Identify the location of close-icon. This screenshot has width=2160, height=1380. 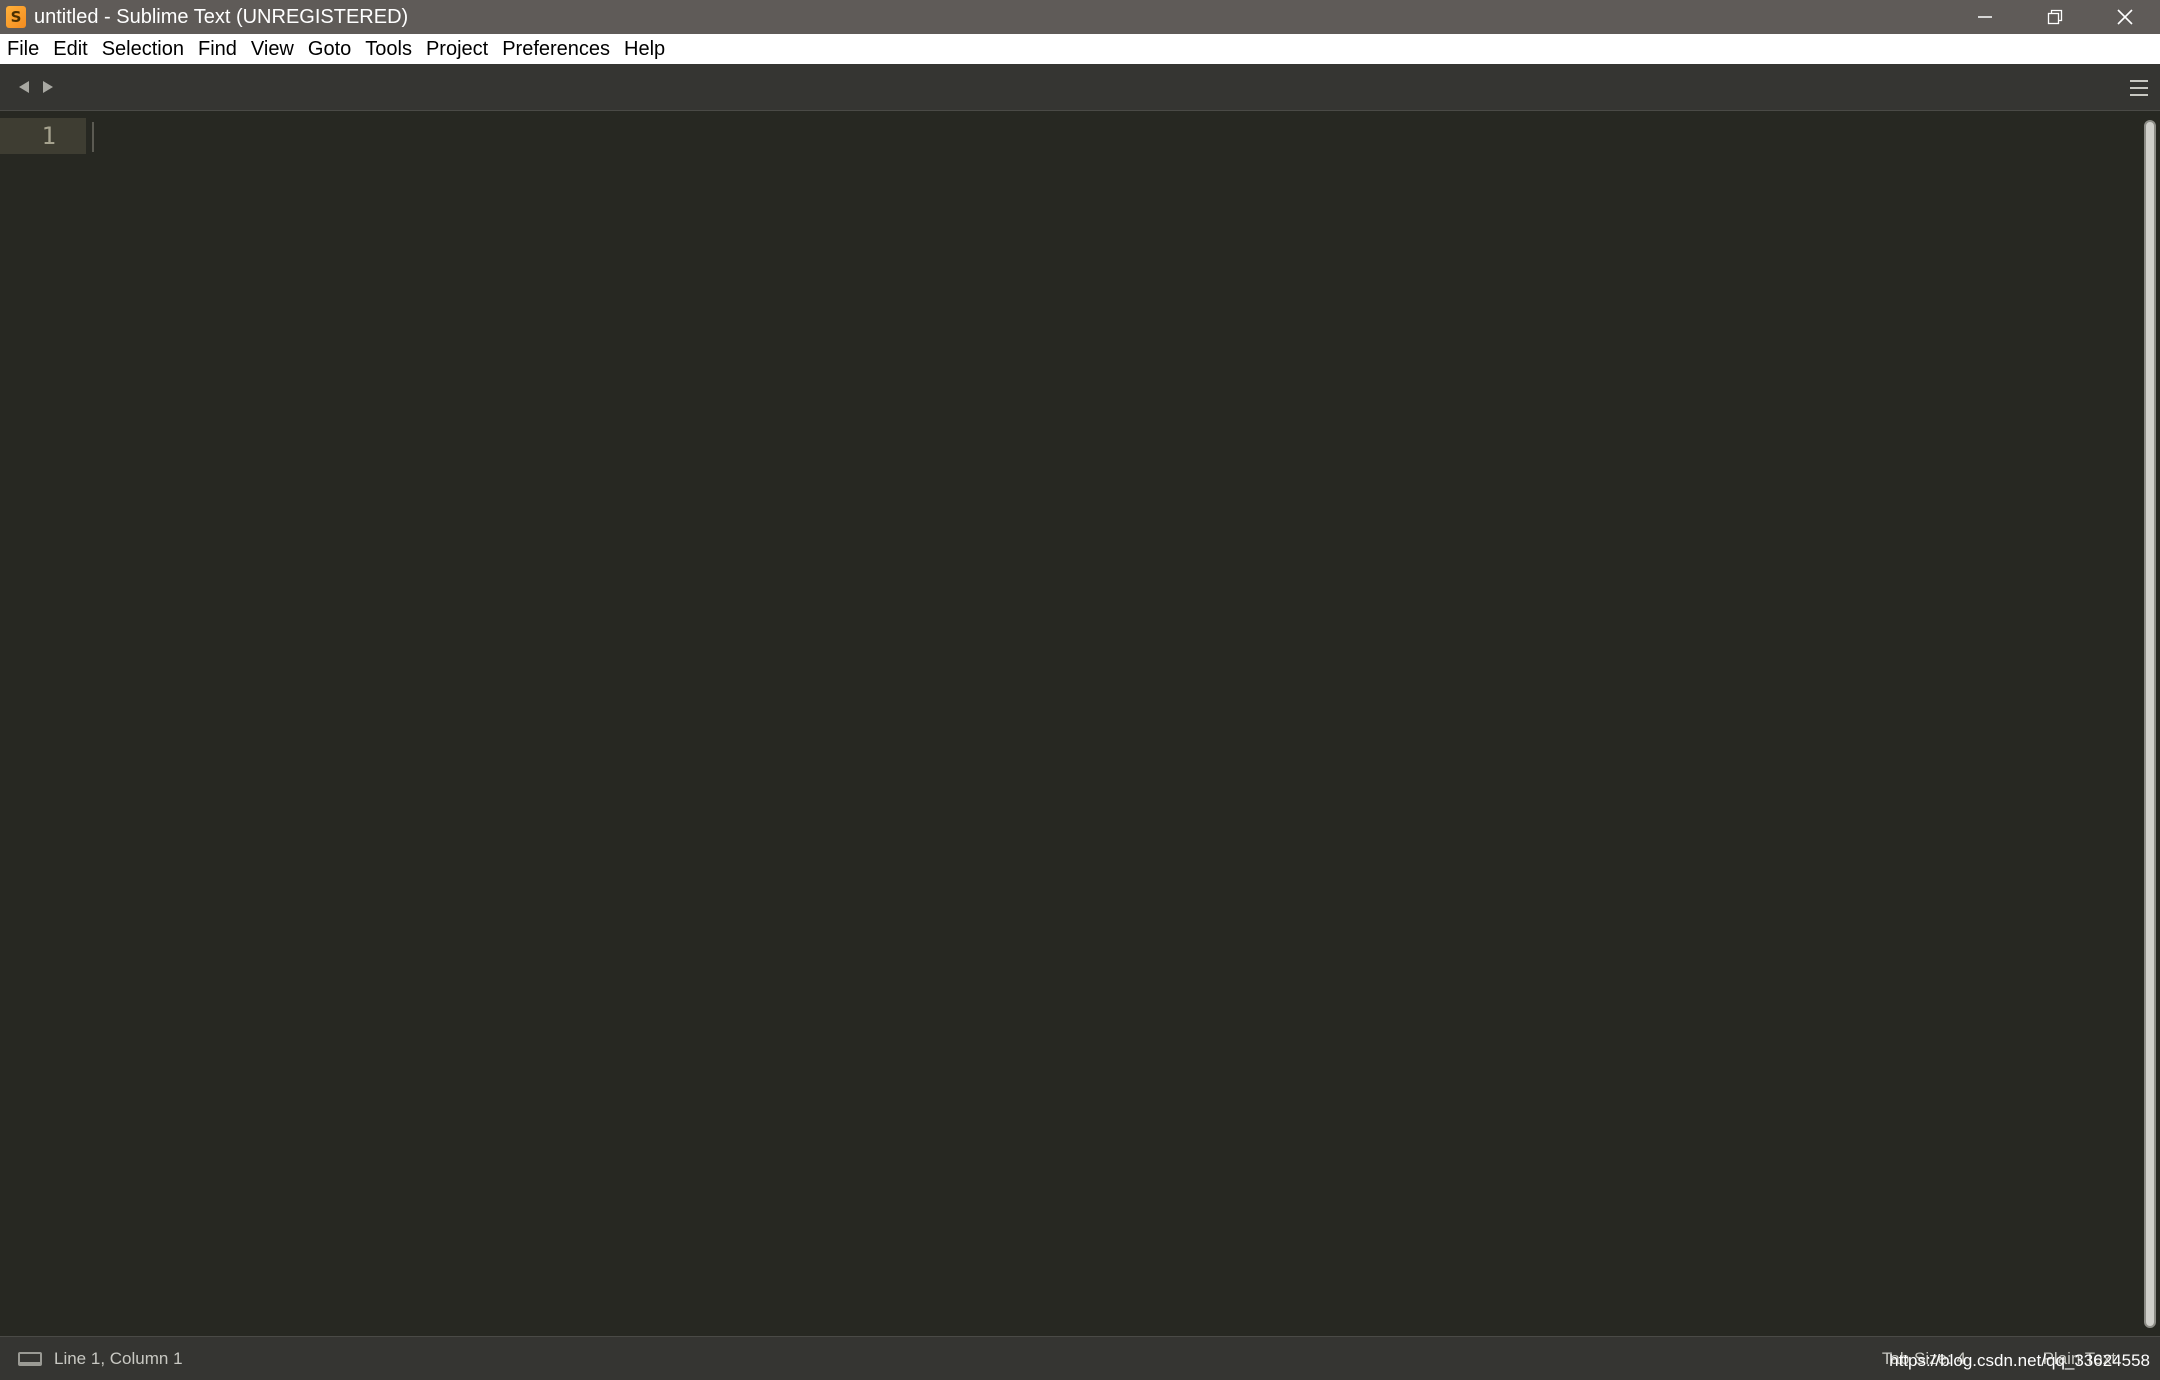
(2125, 17).